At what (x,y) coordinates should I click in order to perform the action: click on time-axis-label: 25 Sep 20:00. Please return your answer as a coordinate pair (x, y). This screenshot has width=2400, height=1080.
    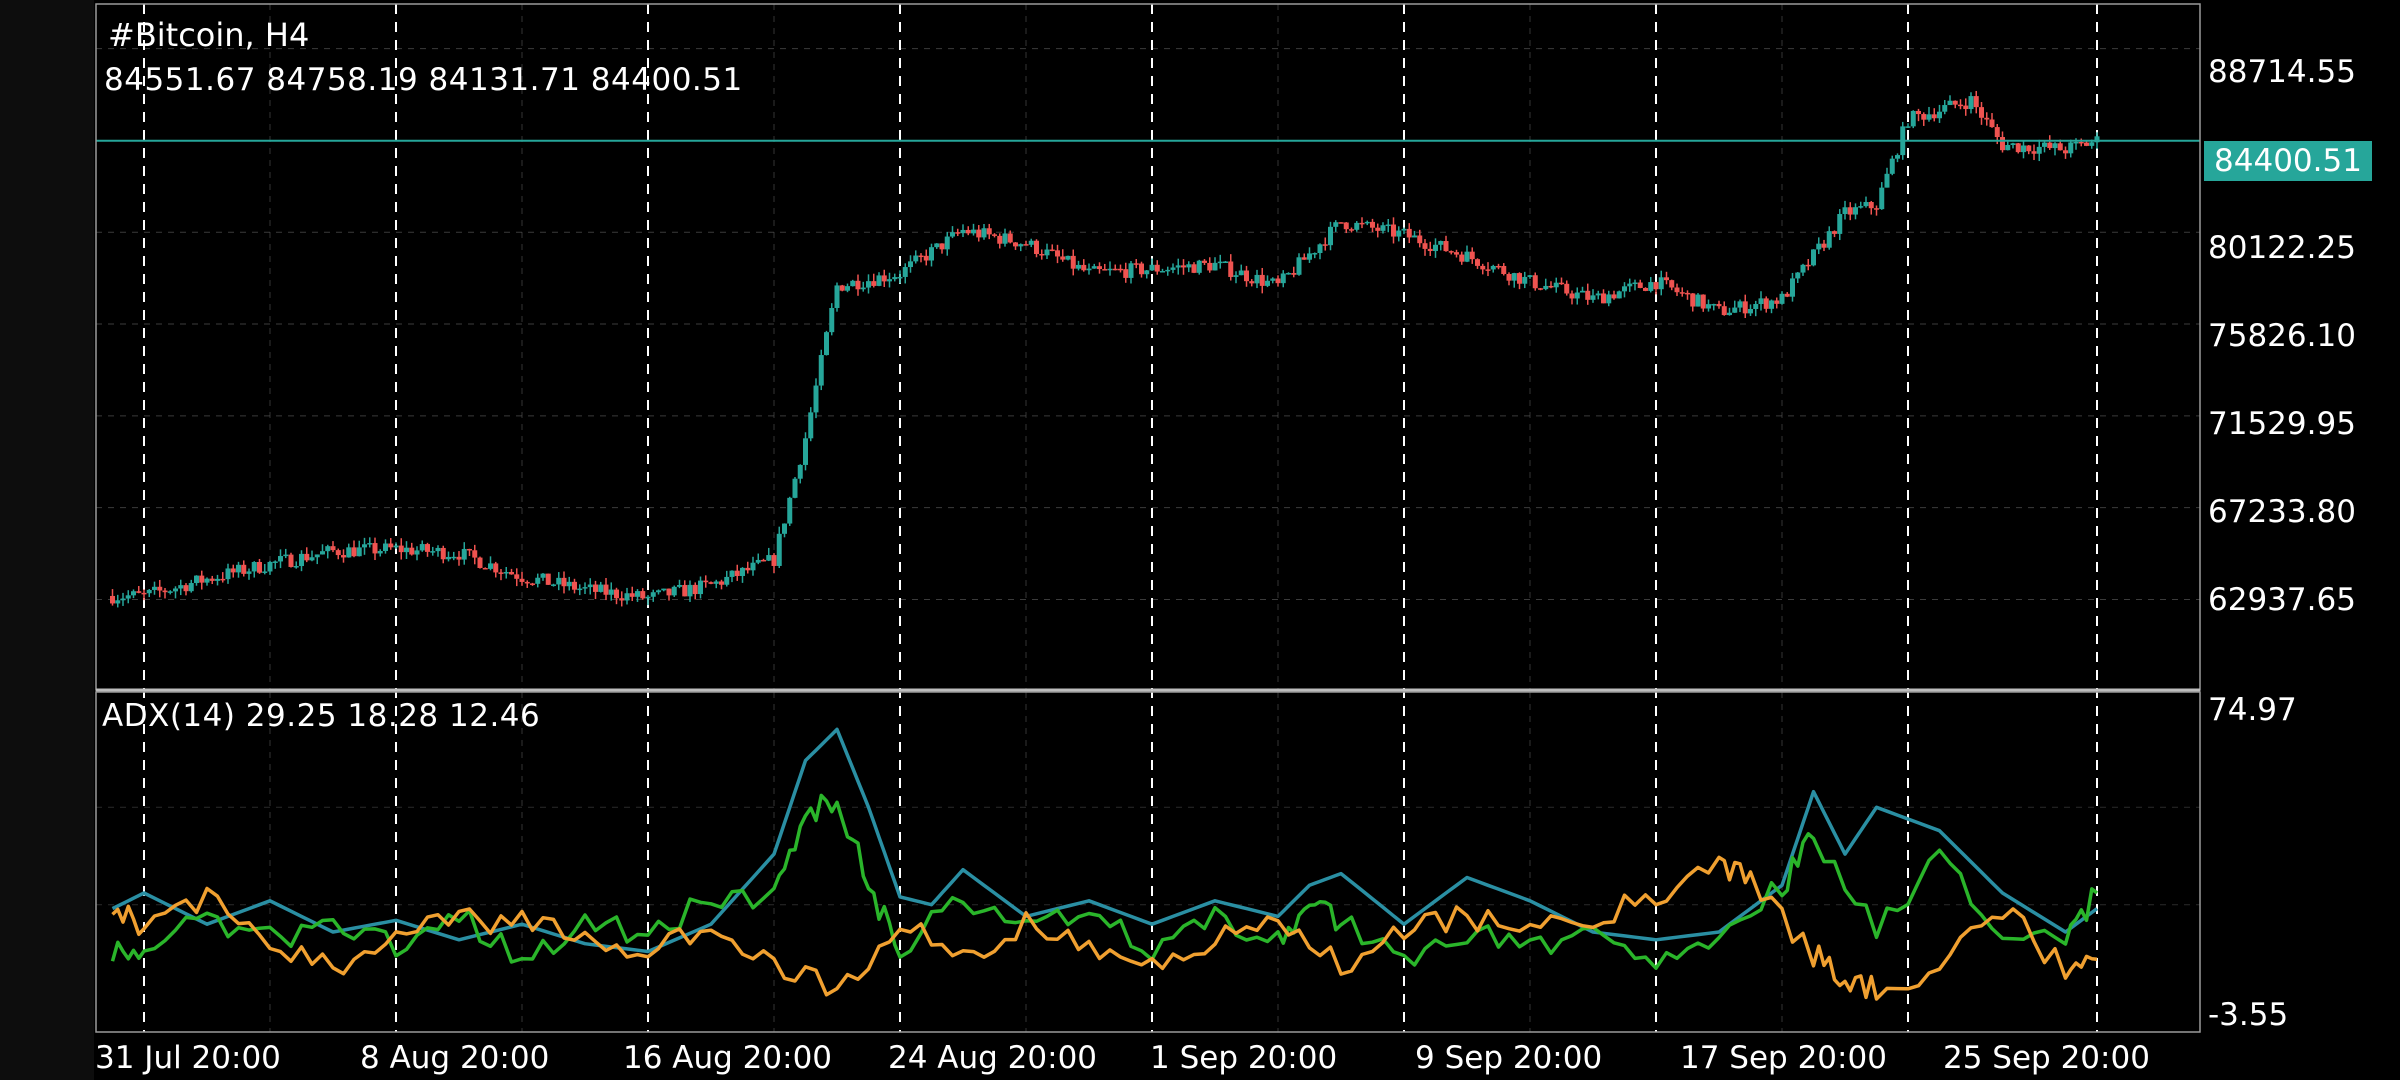
    Looking at the image, I should click on (2046, 1058).